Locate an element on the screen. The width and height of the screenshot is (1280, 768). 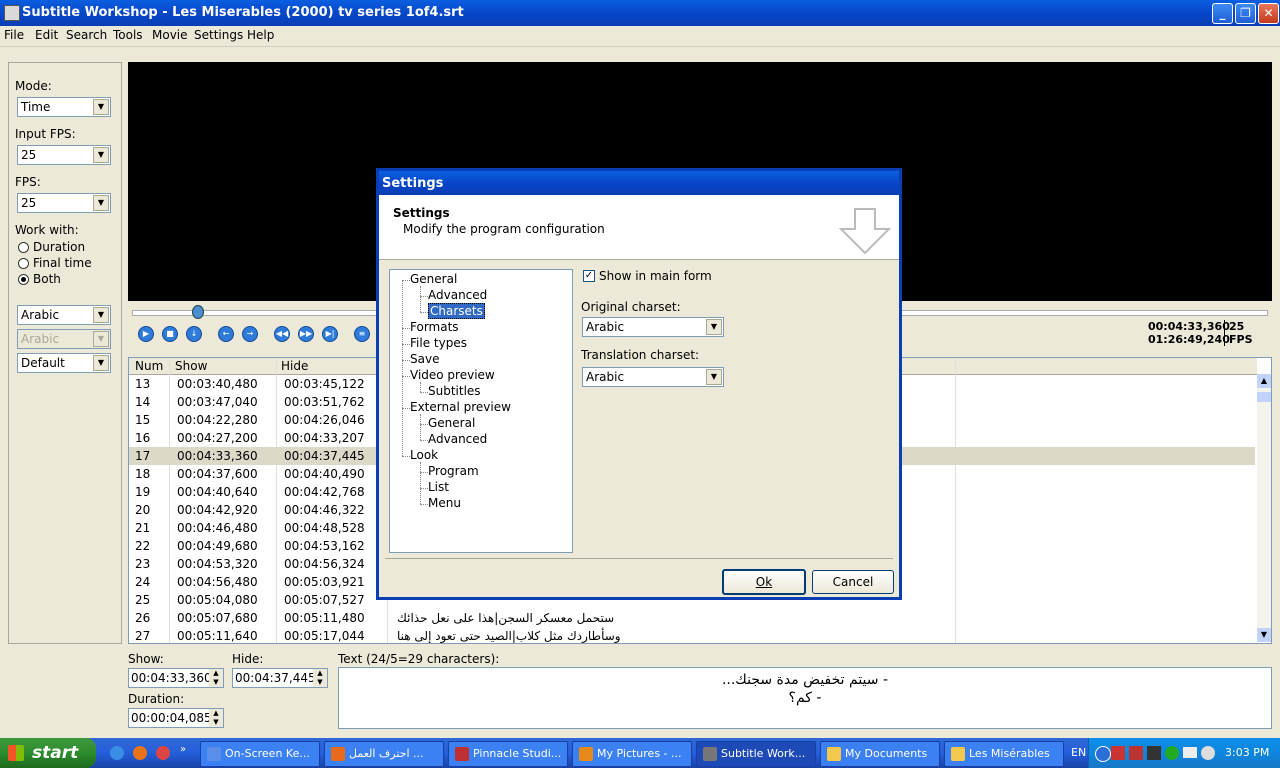
cell-num: 13 is located at coordinates (143, 384).